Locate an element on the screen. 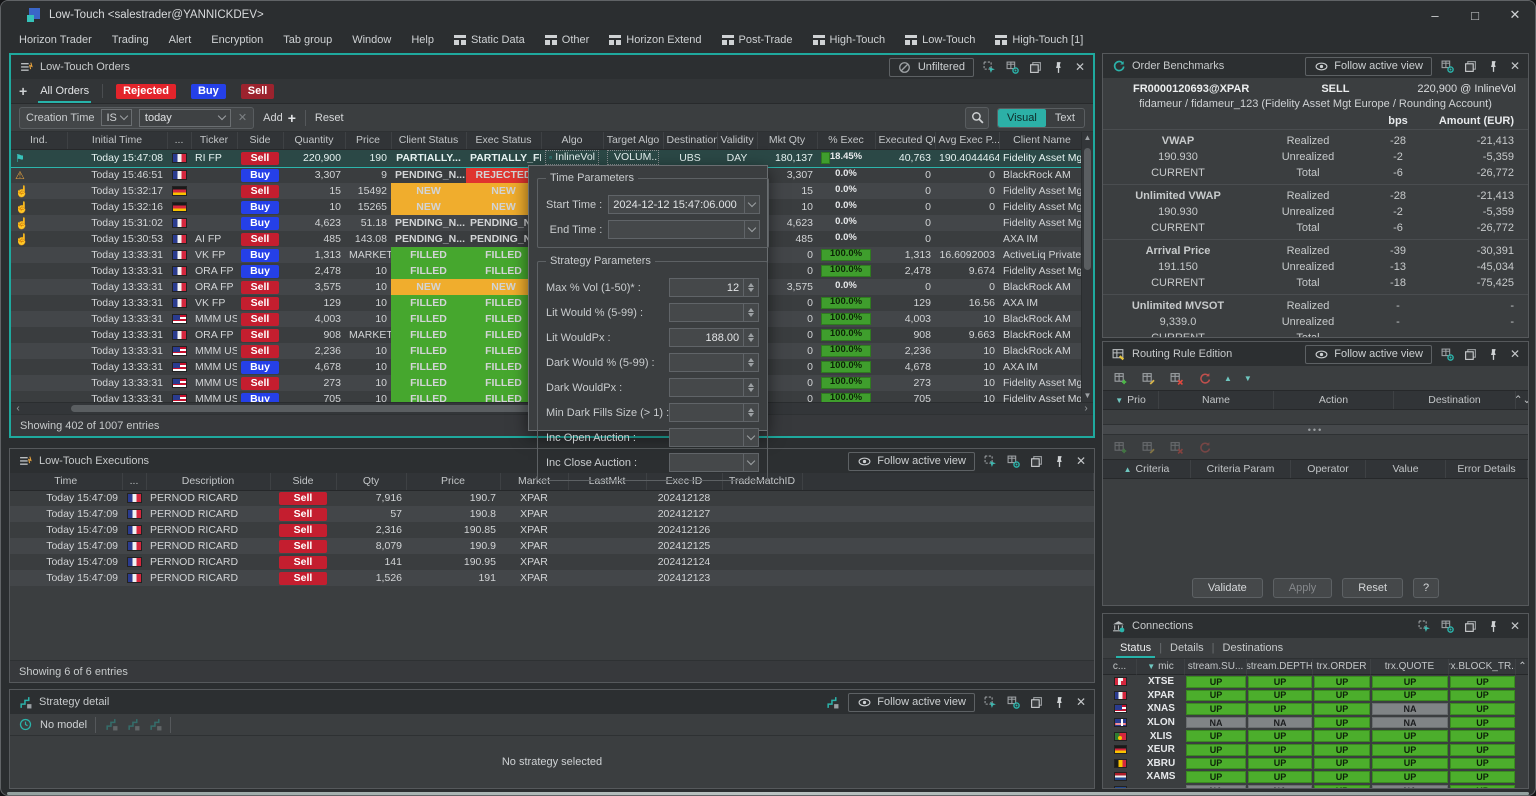  column-header: Destination is located at coordinates (690, 141).